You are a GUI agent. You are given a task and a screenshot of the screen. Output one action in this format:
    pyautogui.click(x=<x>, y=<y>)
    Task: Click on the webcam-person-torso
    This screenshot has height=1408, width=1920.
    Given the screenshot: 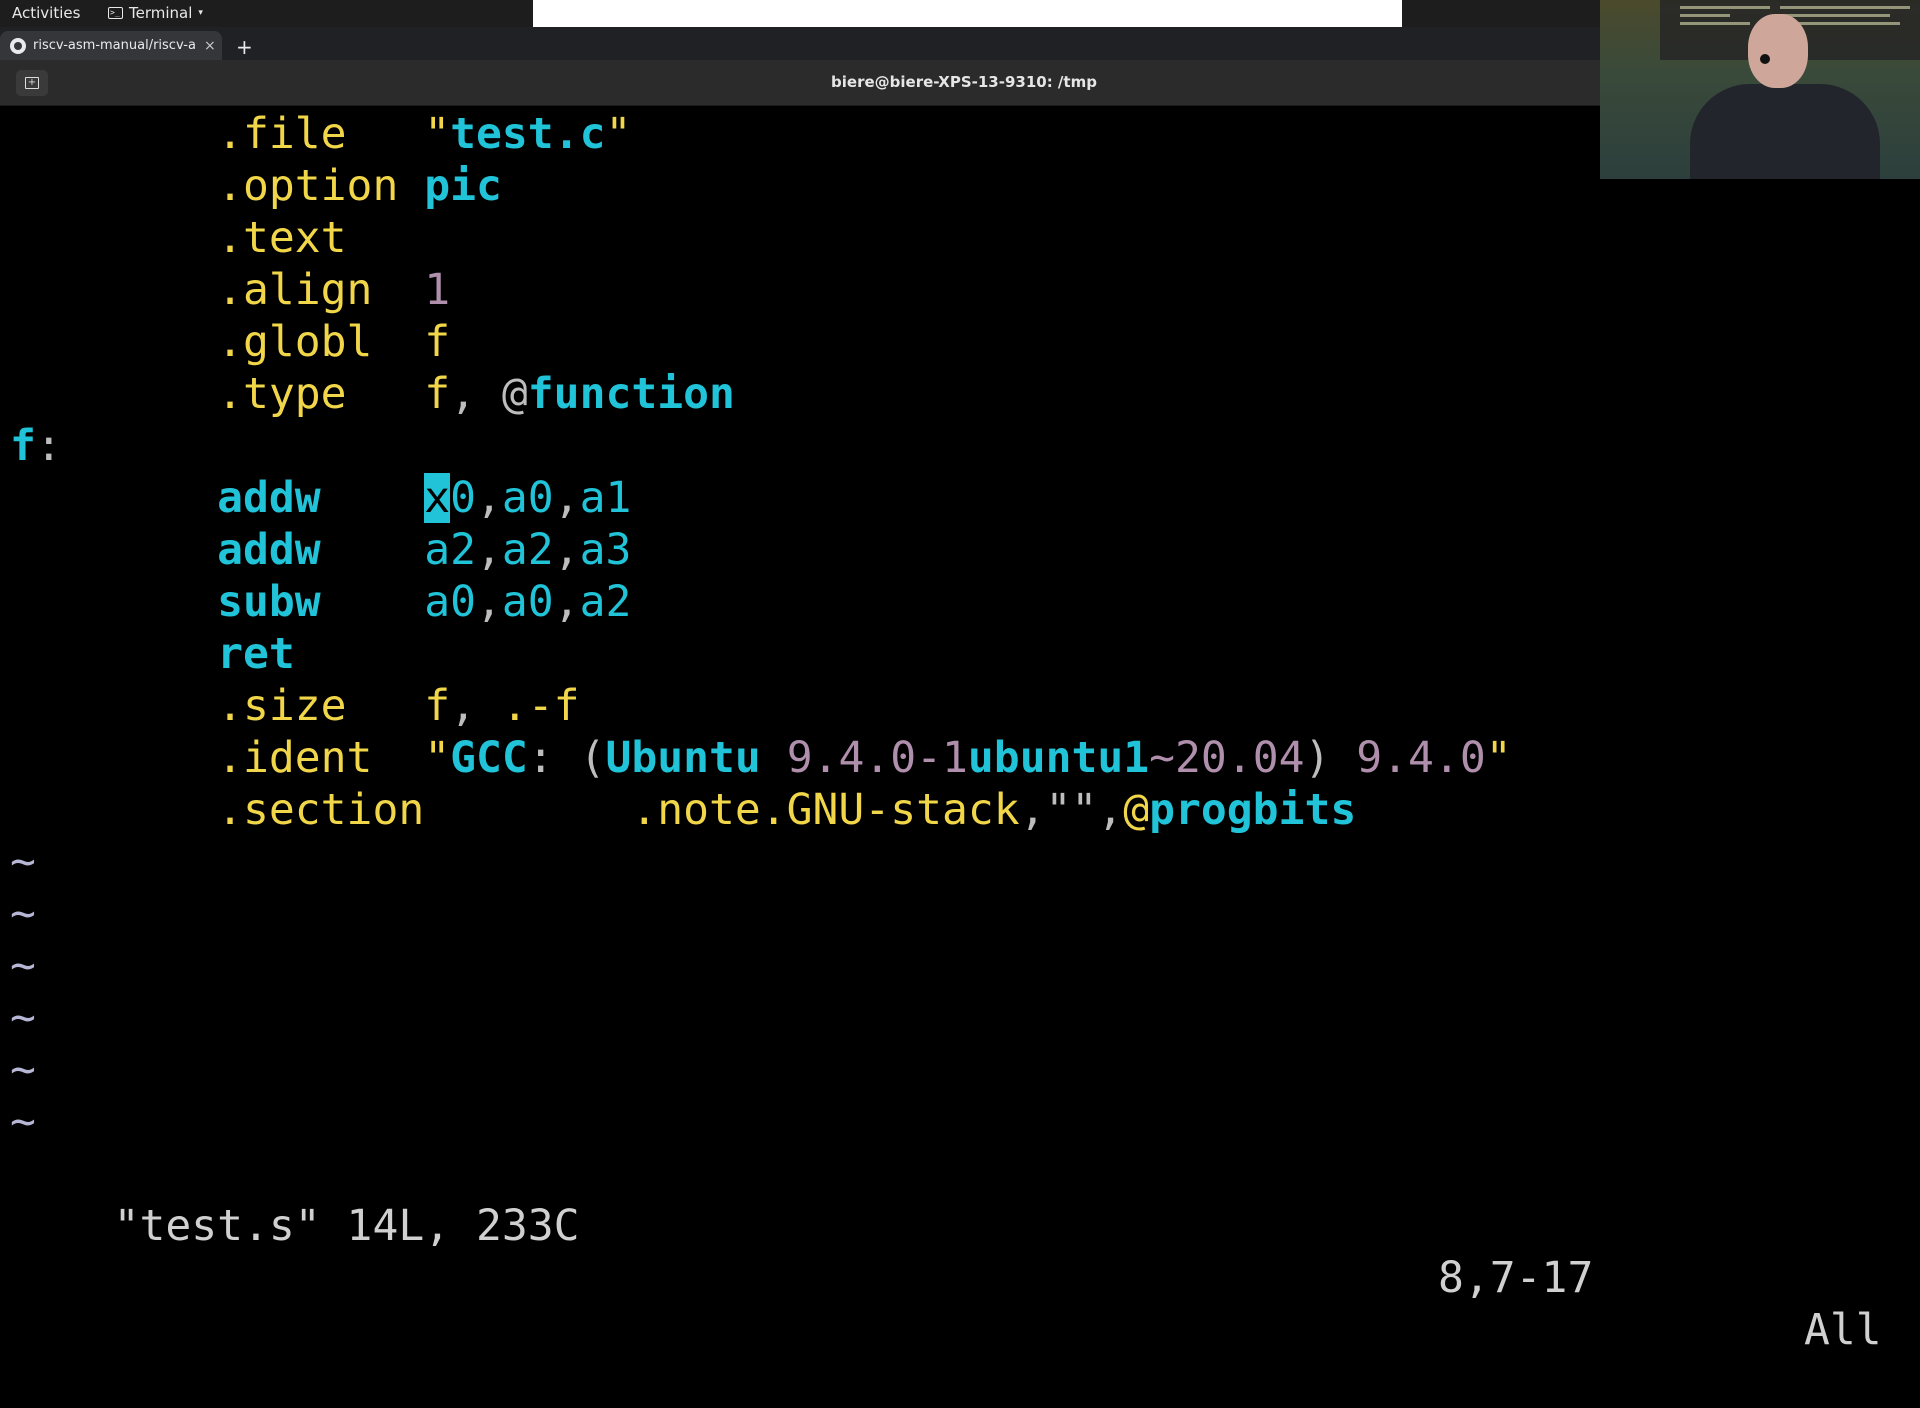 What is the action you would take?
    pyautogui.click(x=1785, y=131)
    